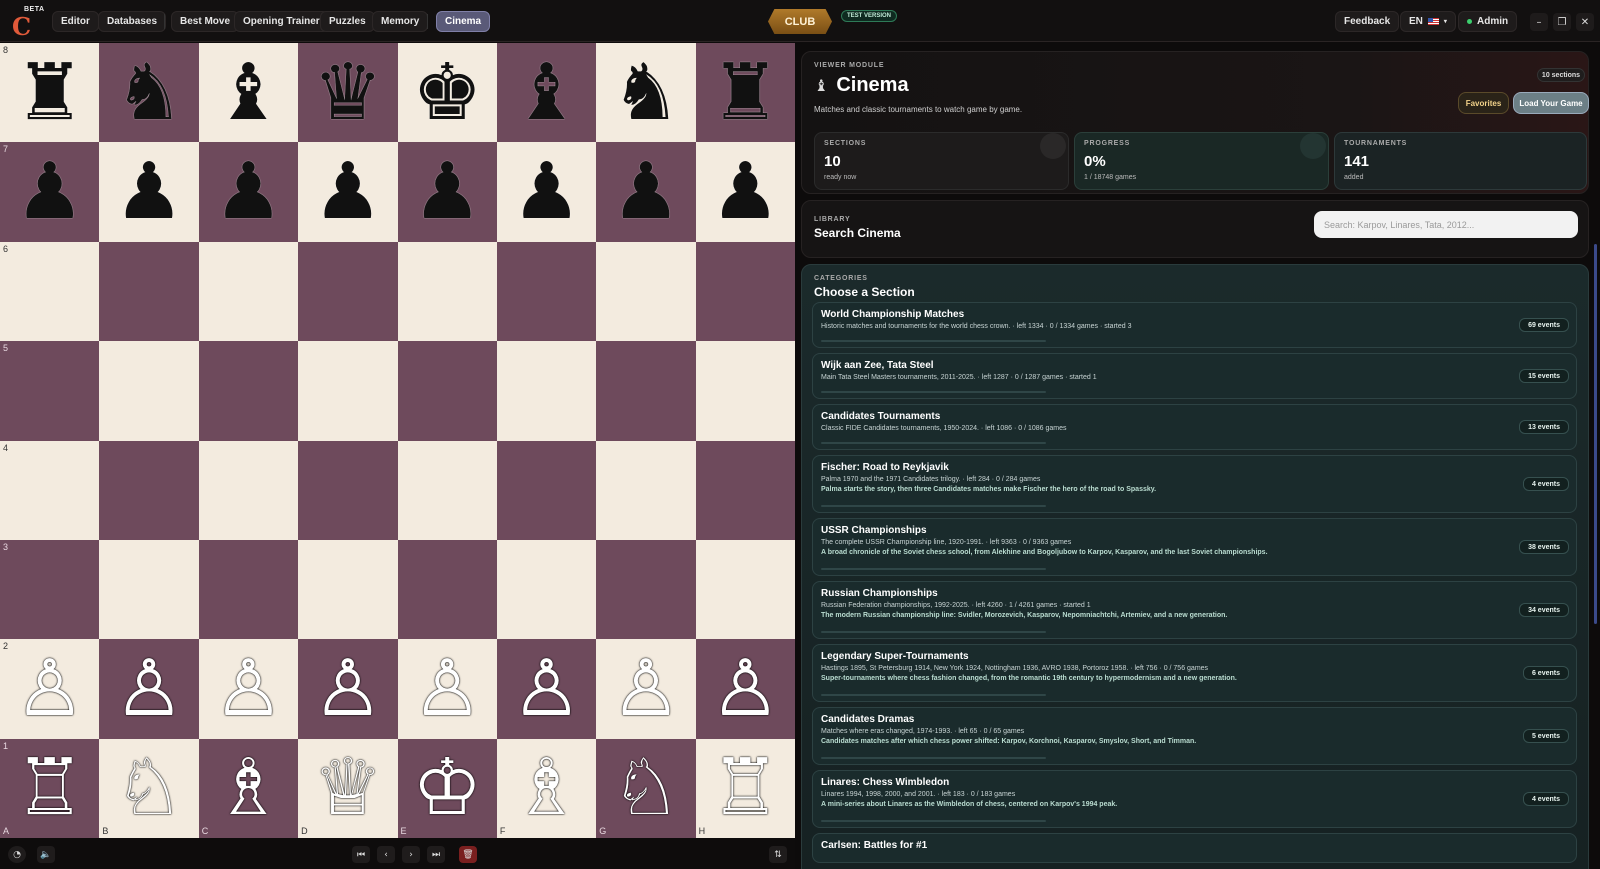  Describe the element at coordinates (447, 788) in the screenshot. I see `board-square: E ♔` at that location.